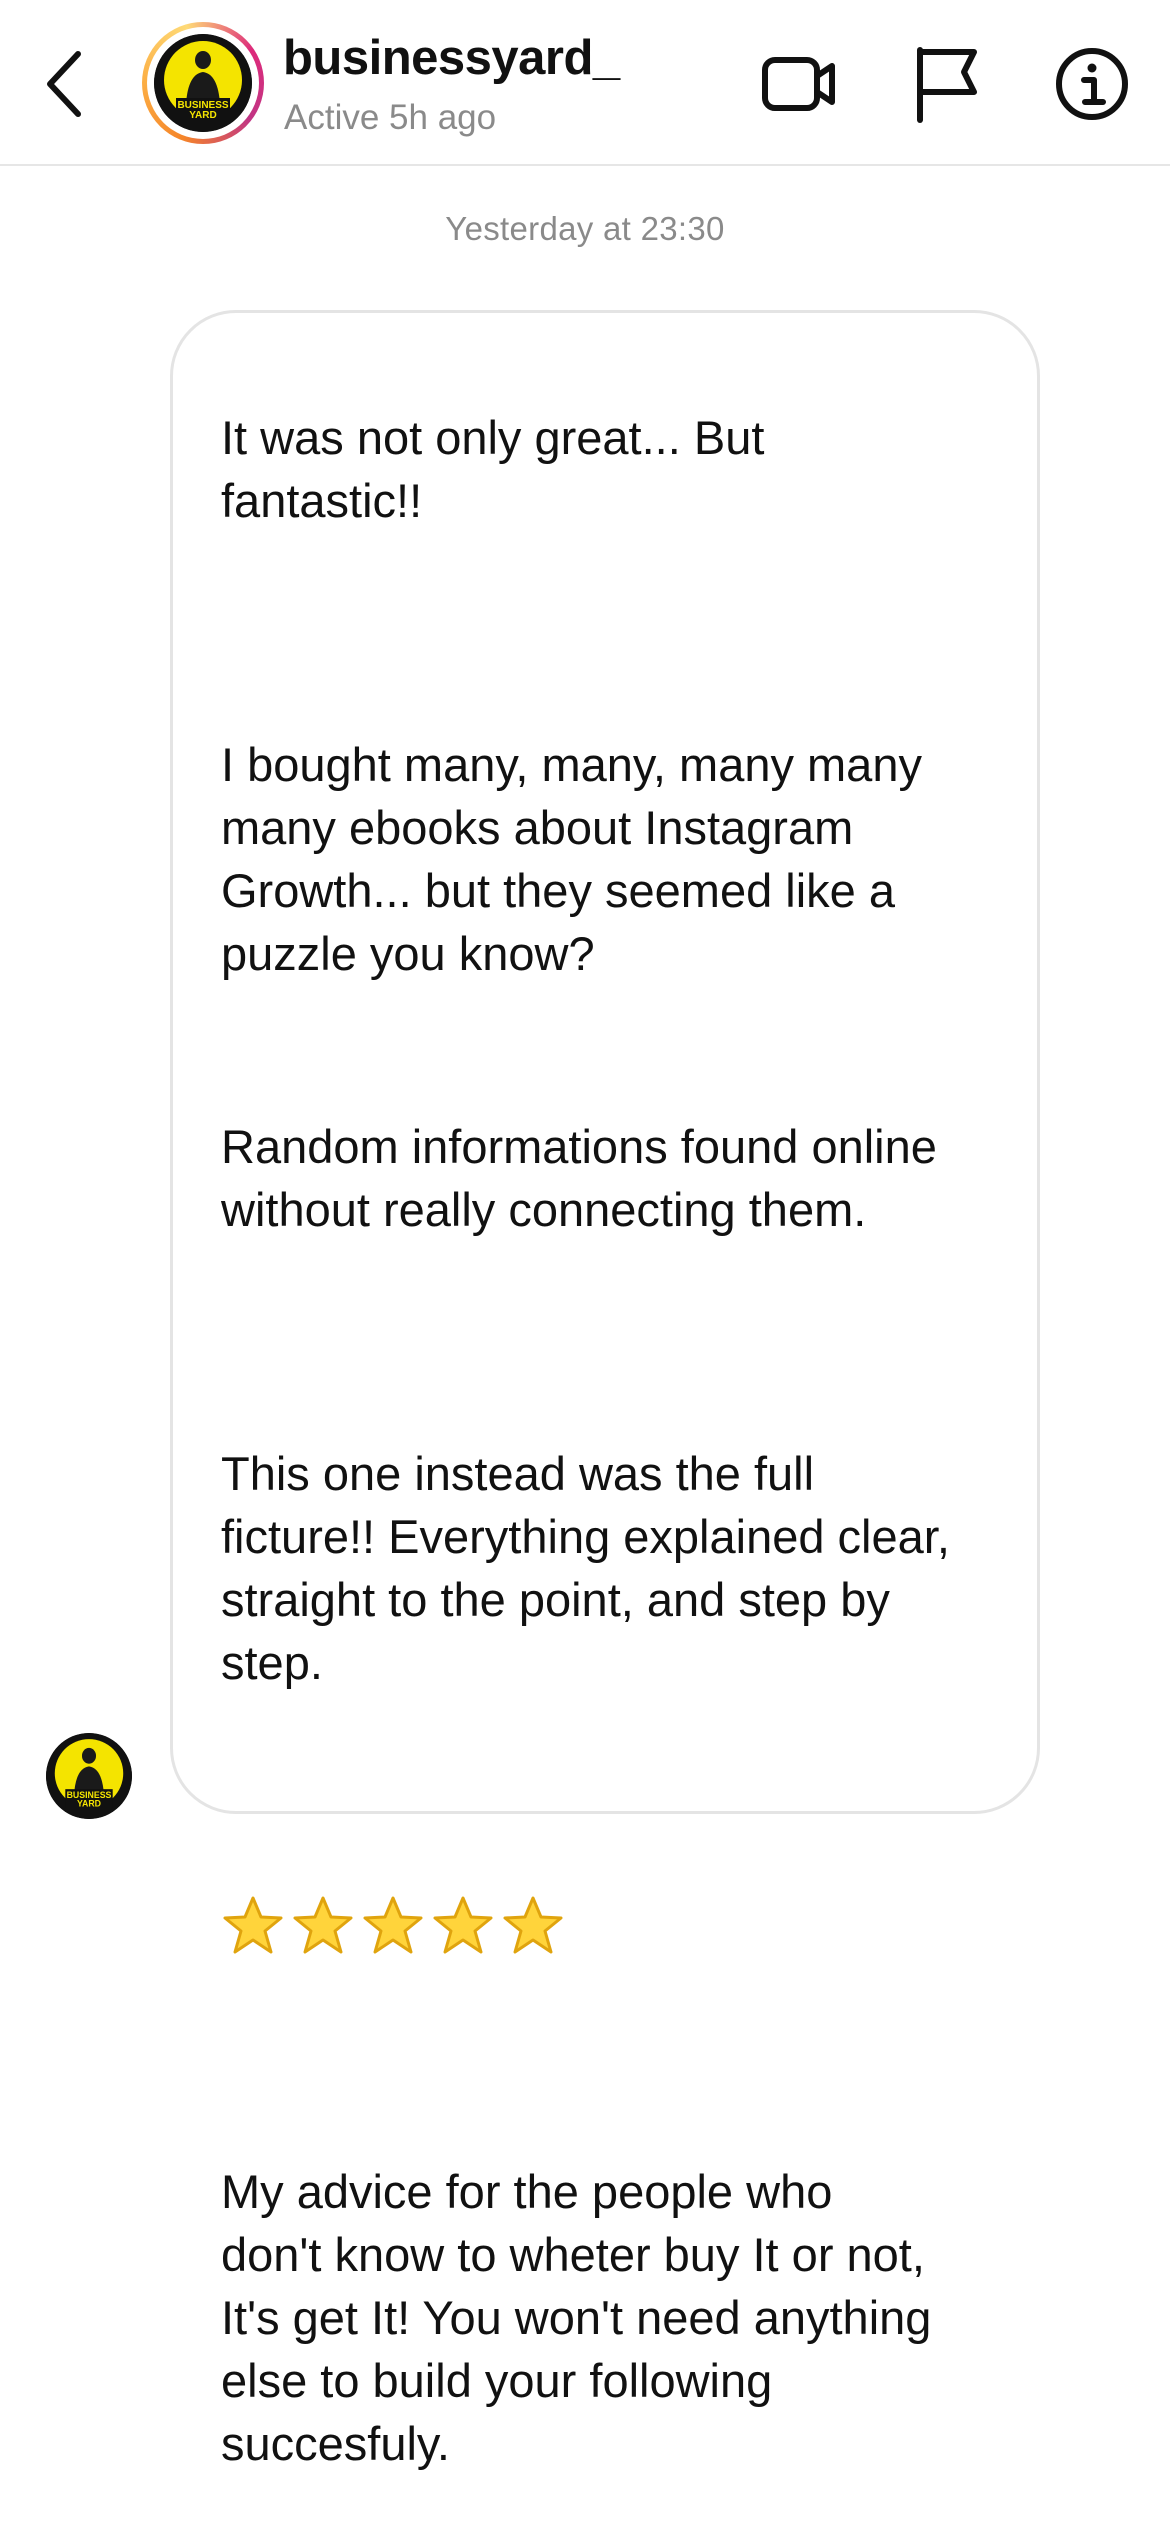  I want to click on info-icon, so click(1092, 84).